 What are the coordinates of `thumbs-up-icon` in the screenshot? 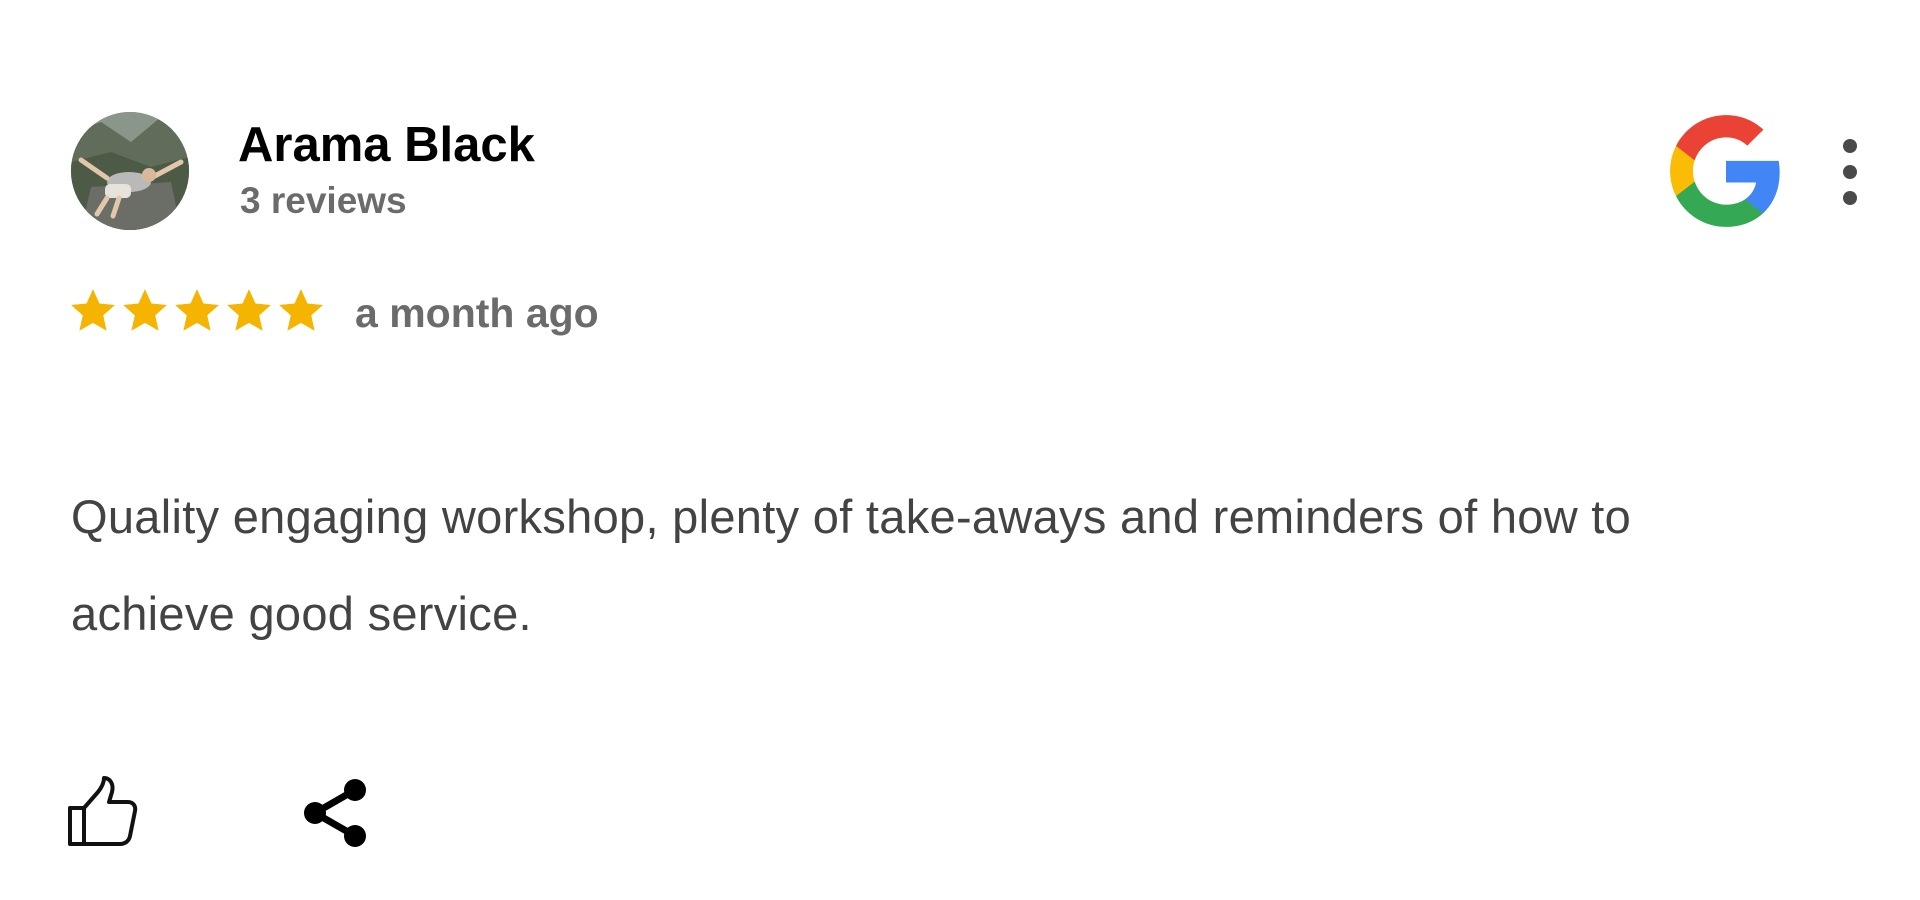 It's located at (103, 811).